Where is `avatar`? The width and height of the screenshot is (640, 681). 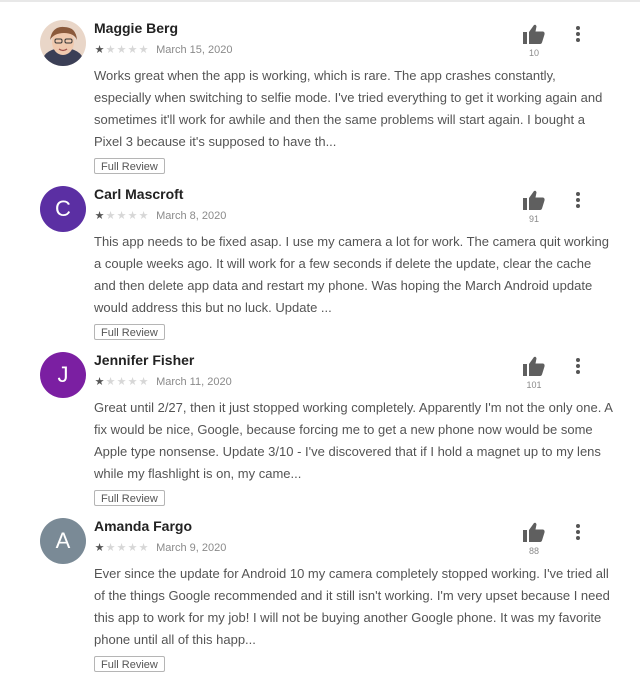
avatar is located at coordinates (63, 43).